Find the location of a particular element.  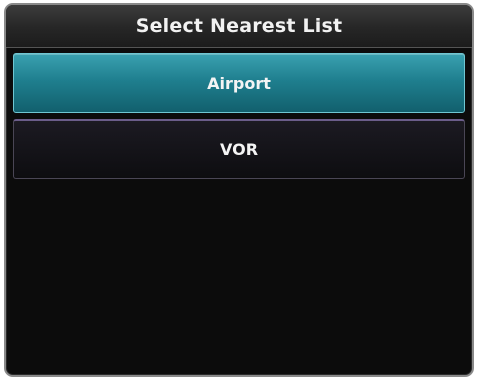

list-item-label: Airport is located at coordinates (239, 83).